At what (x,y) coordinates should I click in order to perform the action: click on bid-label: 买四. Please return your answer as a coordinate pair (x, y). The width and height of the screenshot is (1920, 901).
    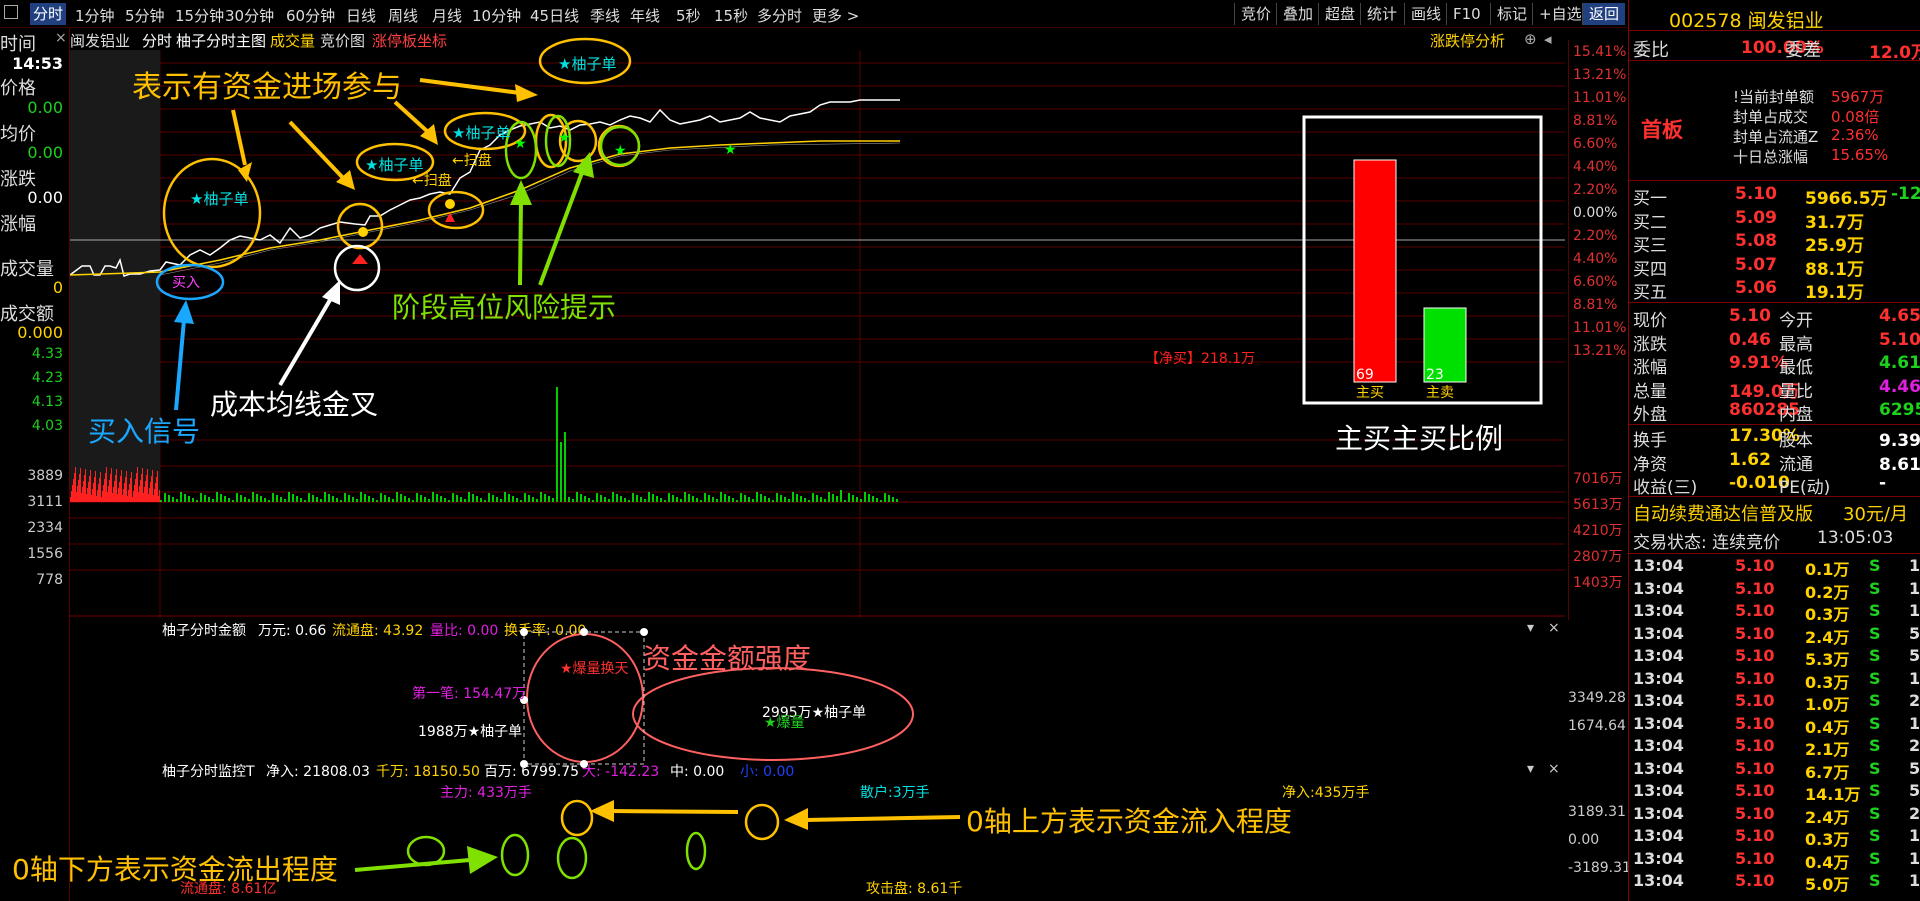
    Looking at the image, I should click on (1650, 269).